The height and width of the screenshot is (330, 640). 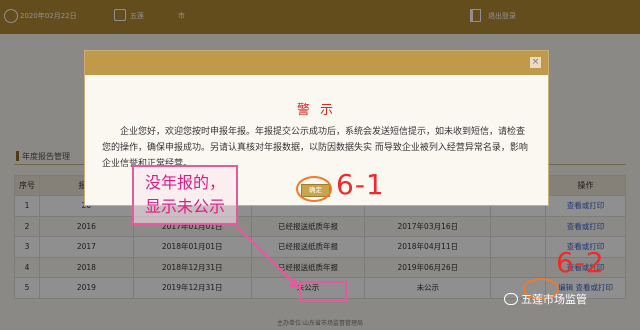 What do you see at coordinates (554, 299) in the screenshot?
I see `watermark-text: 五莲市场监管` at bounding box center [554, 299].